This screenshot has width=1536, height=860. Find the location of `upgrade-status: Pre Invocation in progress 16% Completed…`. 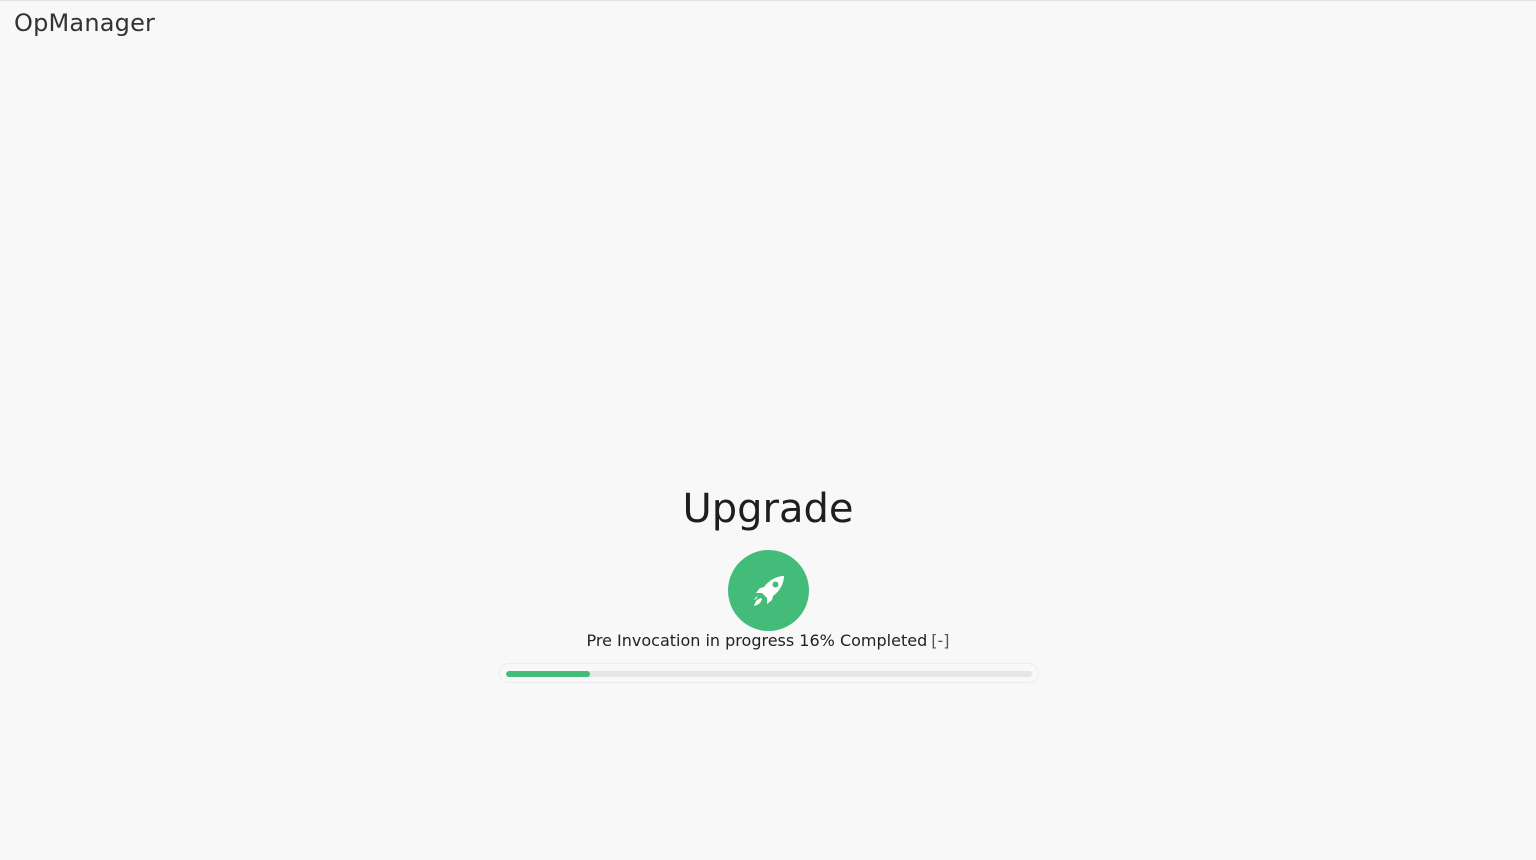

upgrade-status: Pre Invocation in progress 16% Completed… is located at coordinates (768, 641).